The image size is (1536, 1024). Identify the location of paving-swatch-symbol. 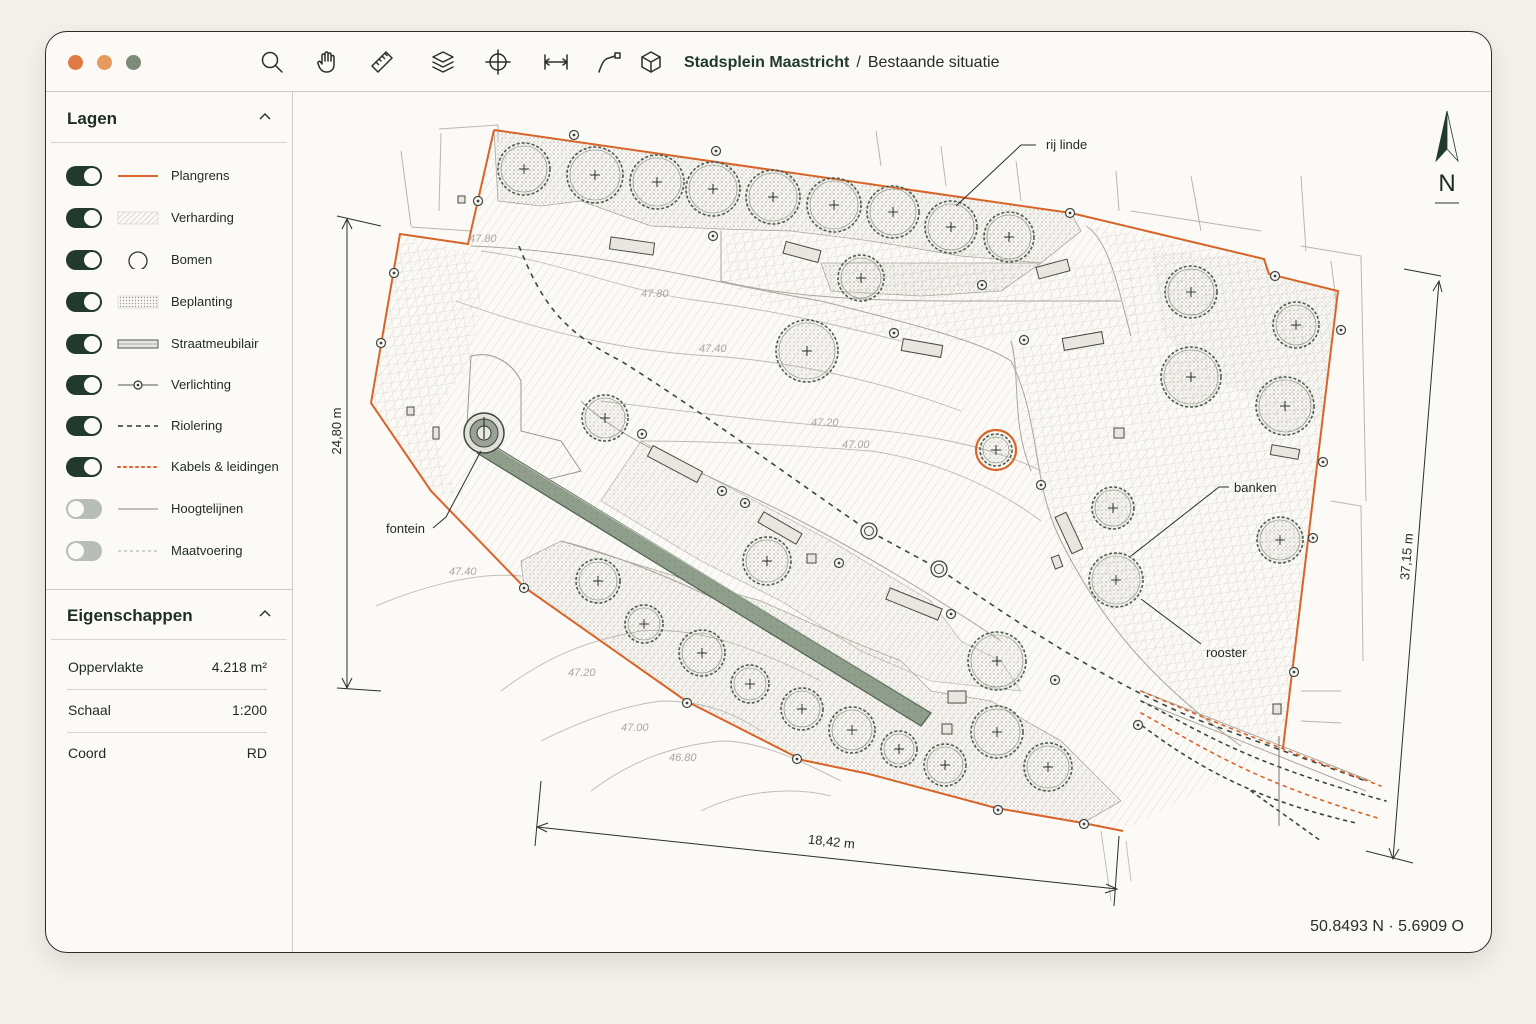
(138, 218).